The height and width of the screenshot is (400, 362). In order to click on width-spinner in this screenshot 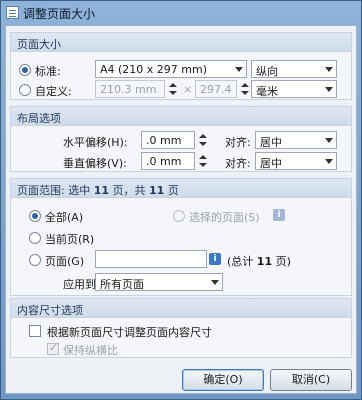, I will do `click(172, 89)`.